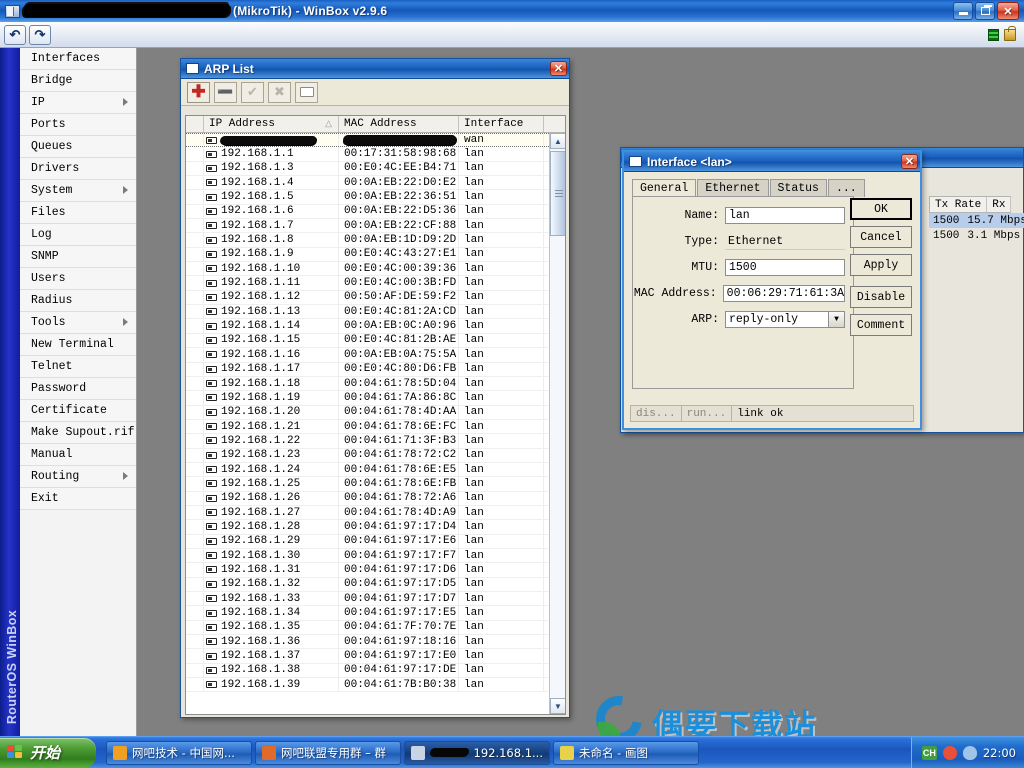  I want to click on menu-item-tools: Tools, so click(78, 323).